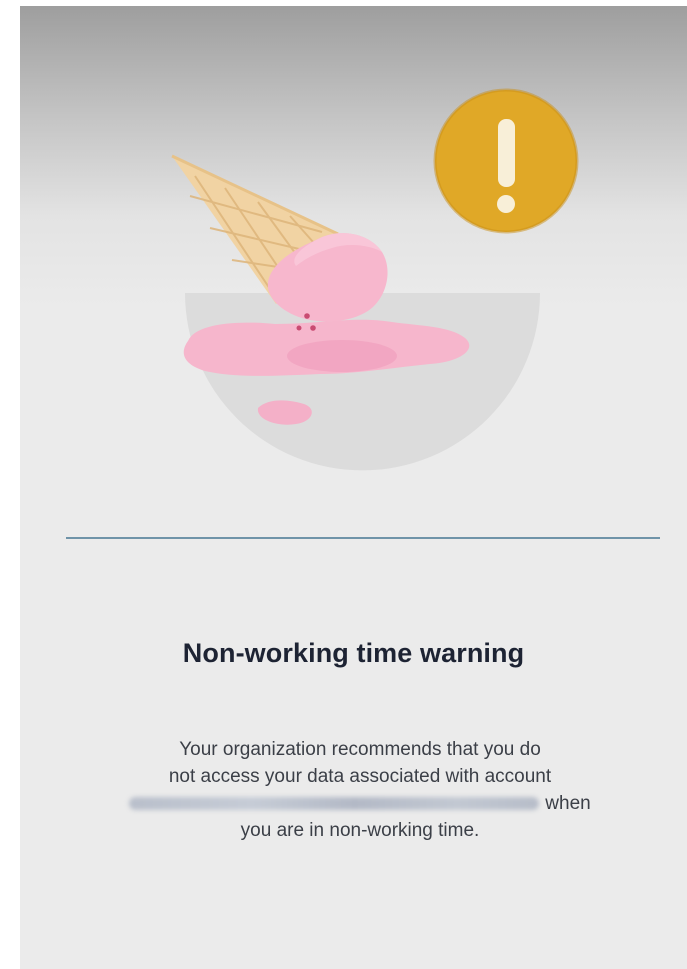  What do you see at coordinates (363, 538) in the screenshot?
I see `section-divider` at bounding box center [363, 538].